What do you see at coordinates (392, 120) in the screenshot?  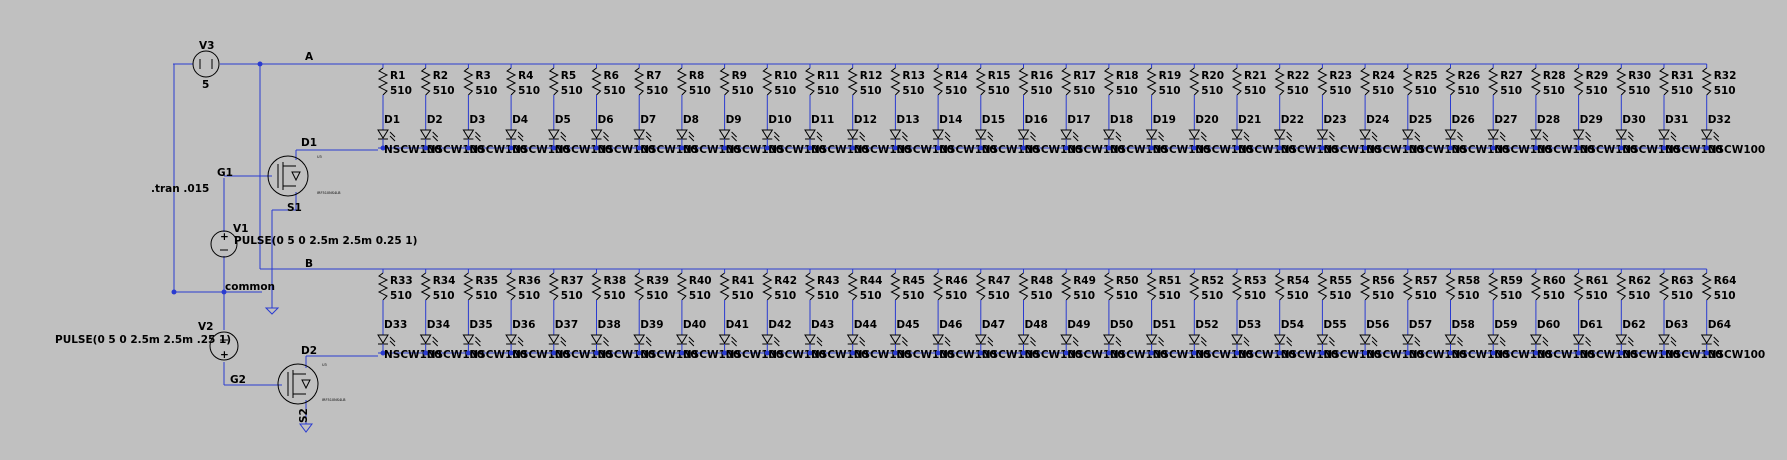 I see `diode-name: D1` at bounding box center [392, 120].